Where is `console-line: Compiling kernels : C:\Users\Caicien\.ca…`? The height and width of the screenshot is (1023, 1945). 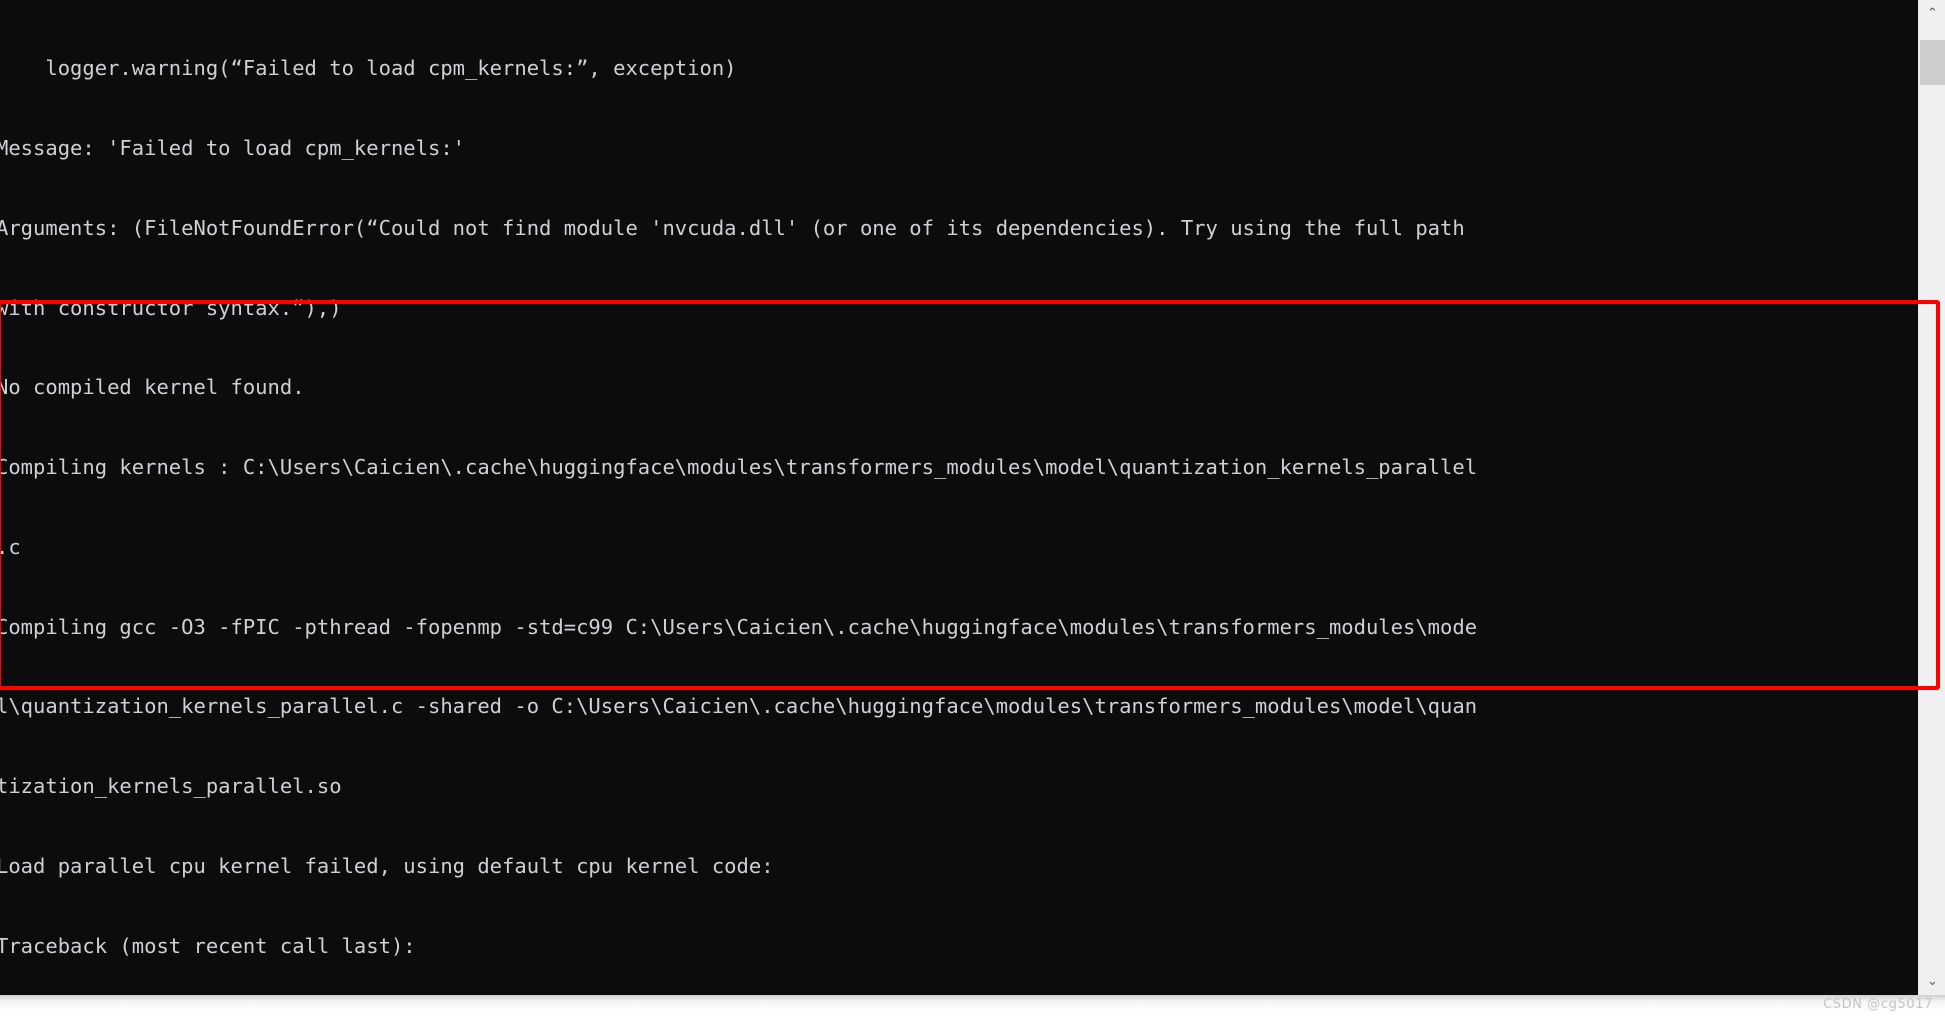
console-line: Compiling kernels : C:\Users\Caicien\.ca… is located at coordinates (739, 467).